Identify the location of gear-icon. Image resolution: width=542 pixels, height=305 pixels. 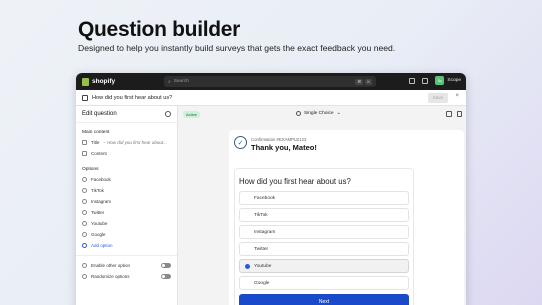
(168, 114).